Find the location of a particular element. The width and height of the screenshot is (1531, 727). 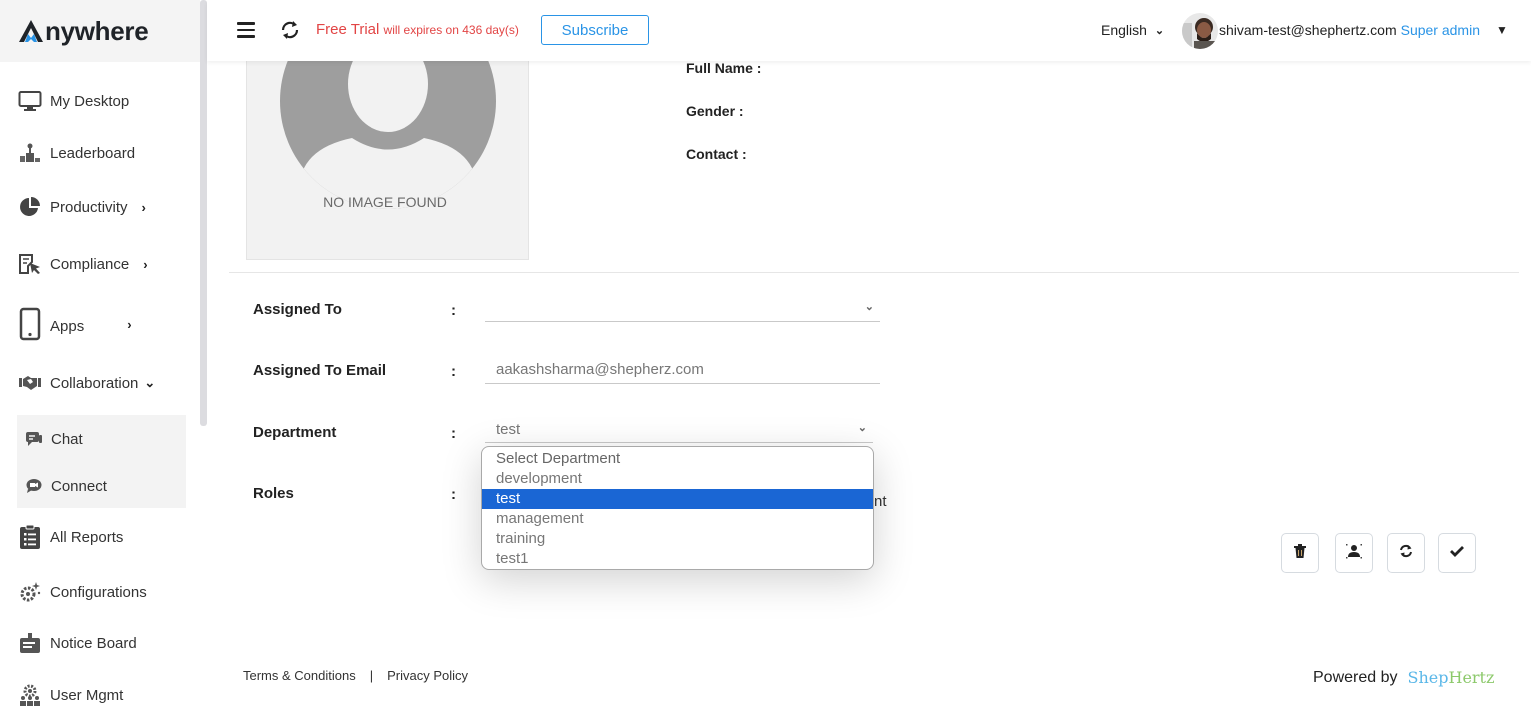

department-option: management is located at coordinates (677, 519).